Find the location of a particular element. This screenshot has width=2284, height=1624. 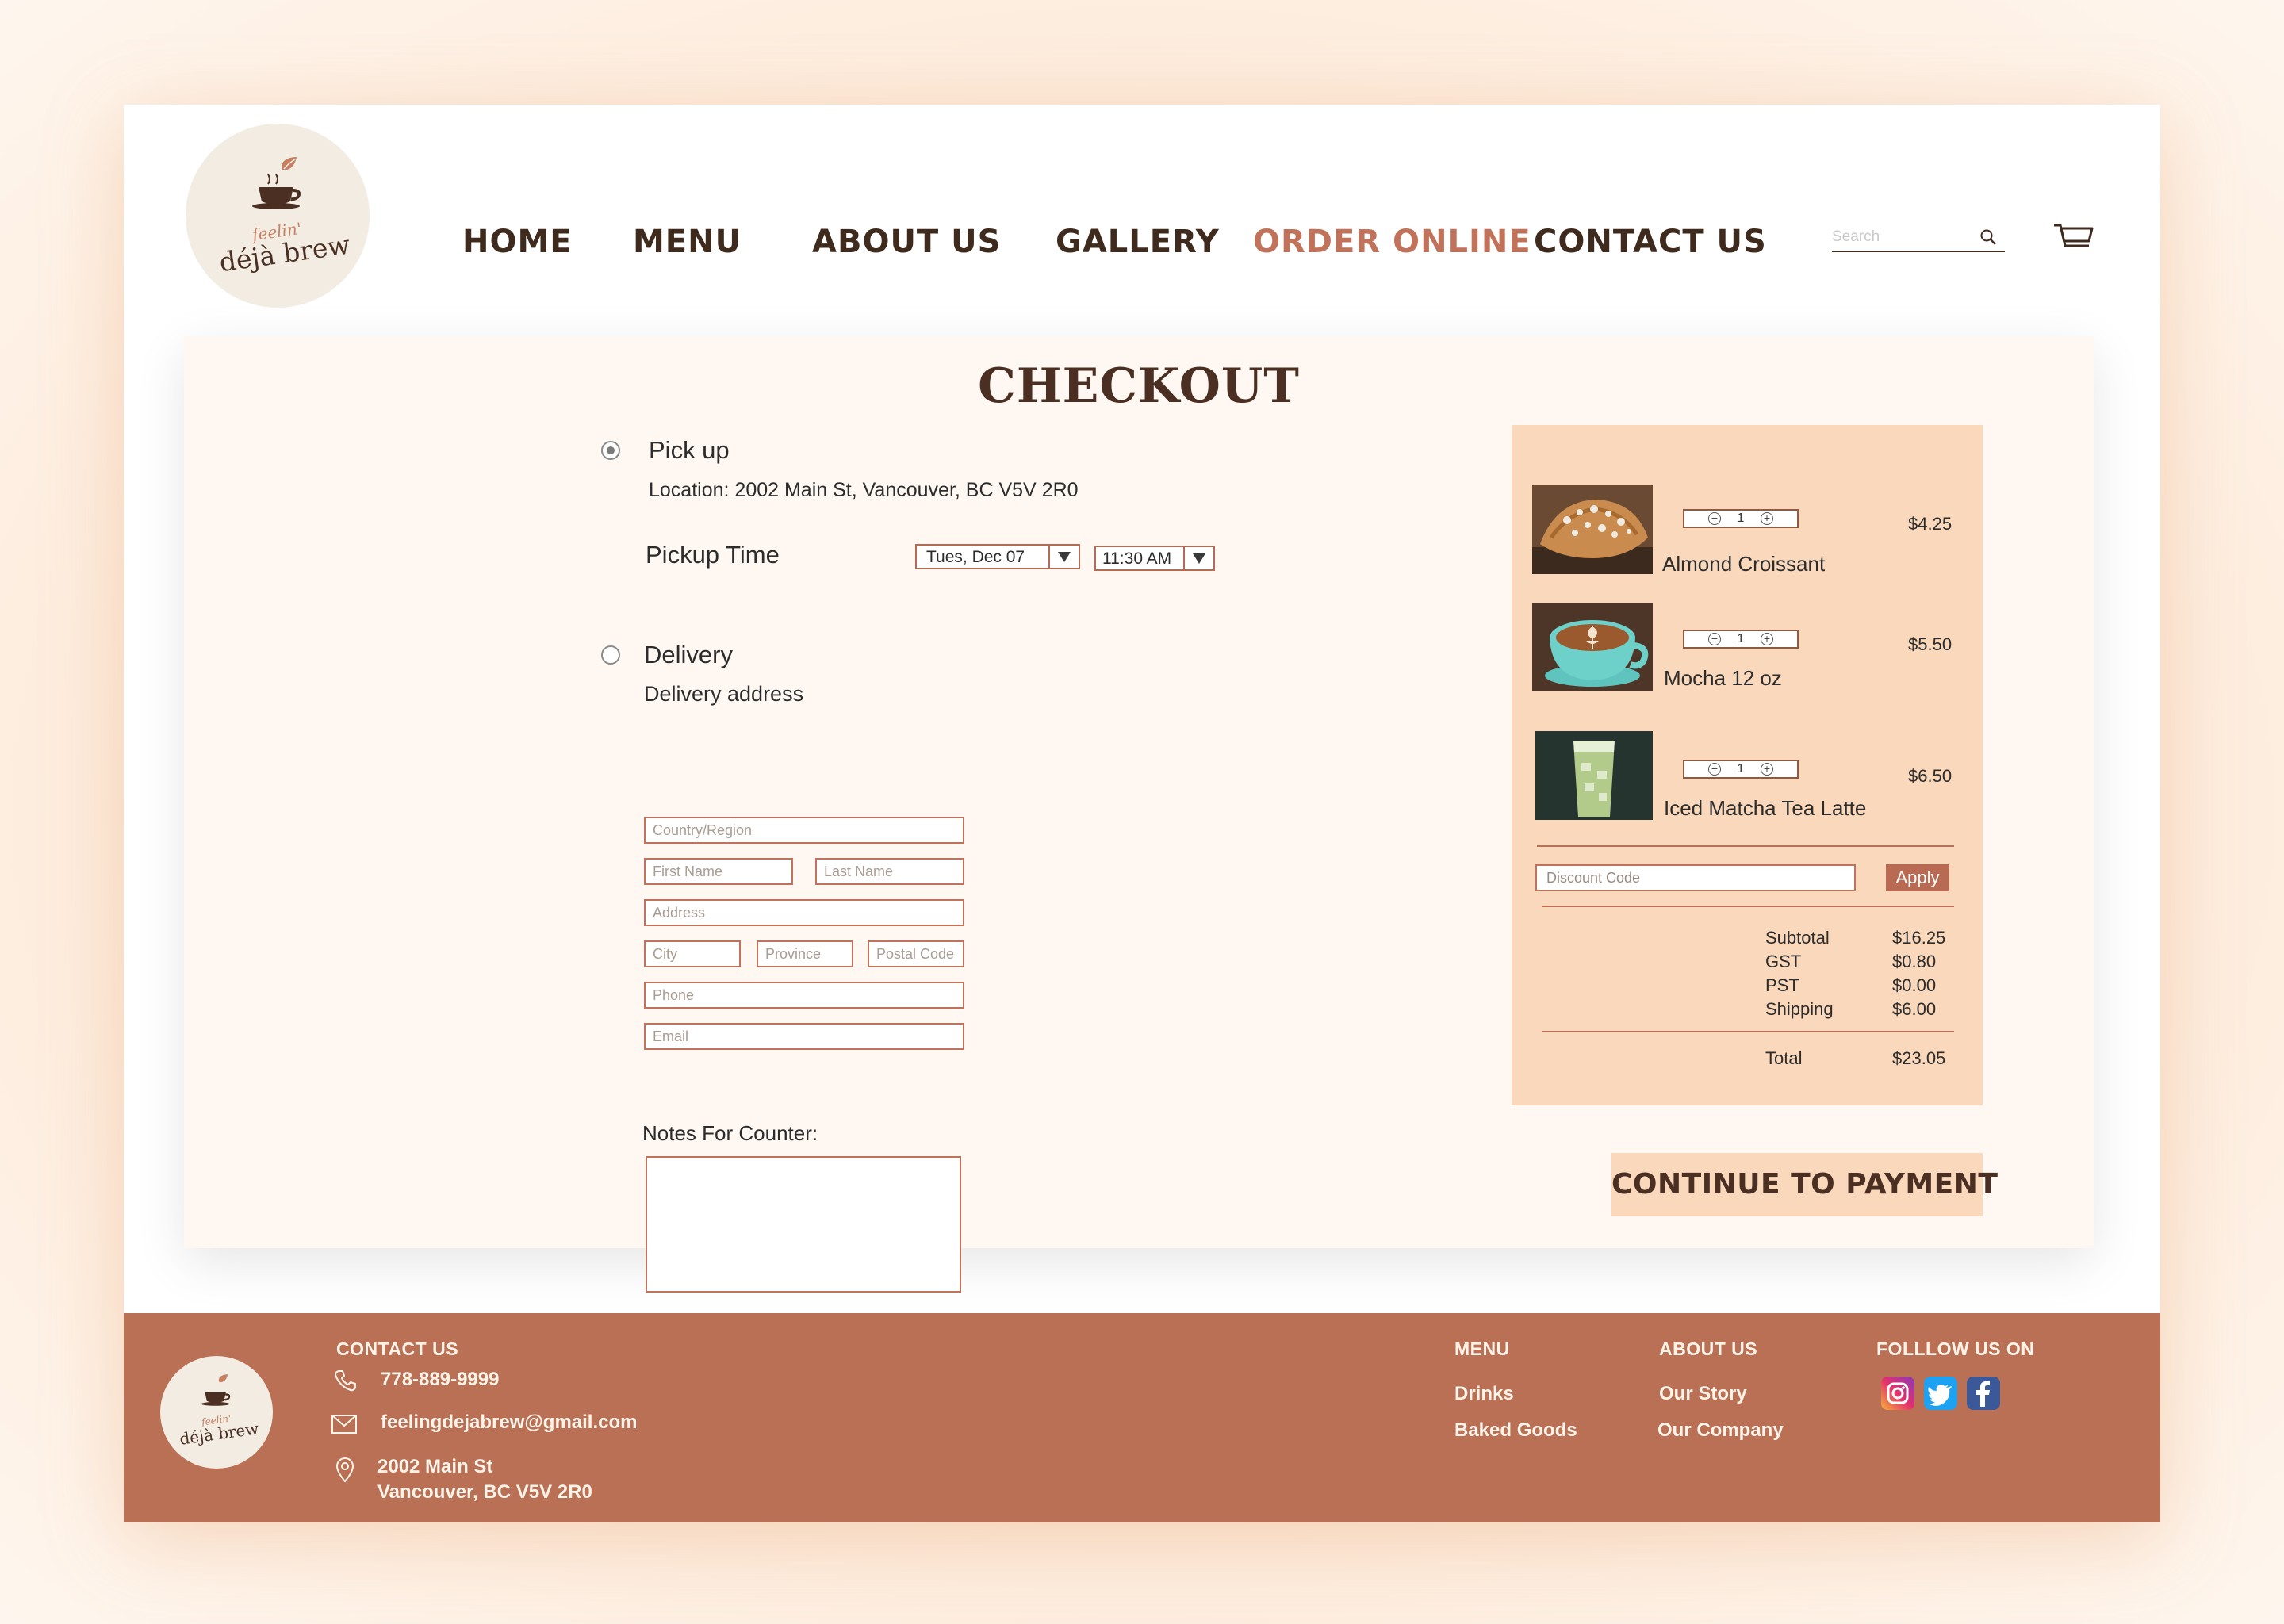

footer-email: feelingdejabrew@gmail.com is located at coordinates (509, 1422).